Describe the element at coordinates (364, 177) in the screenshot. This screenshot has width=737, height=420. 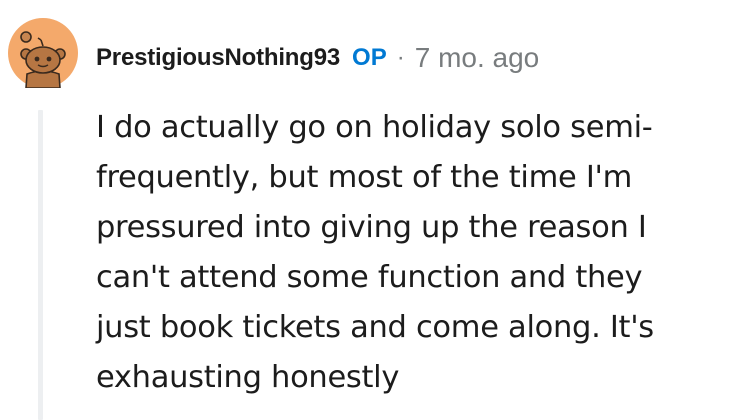
I see `comment-body-line: frequently, but most of the time I'm` at that location.